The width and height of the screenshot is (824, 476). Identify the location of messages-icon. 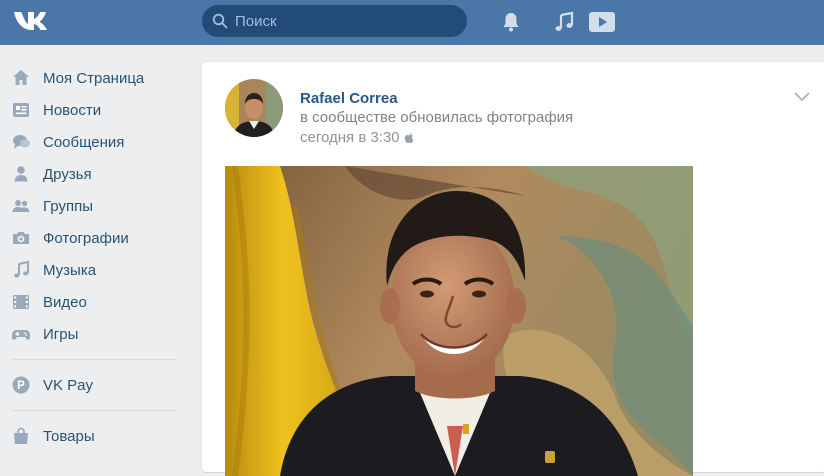
(21, 142).